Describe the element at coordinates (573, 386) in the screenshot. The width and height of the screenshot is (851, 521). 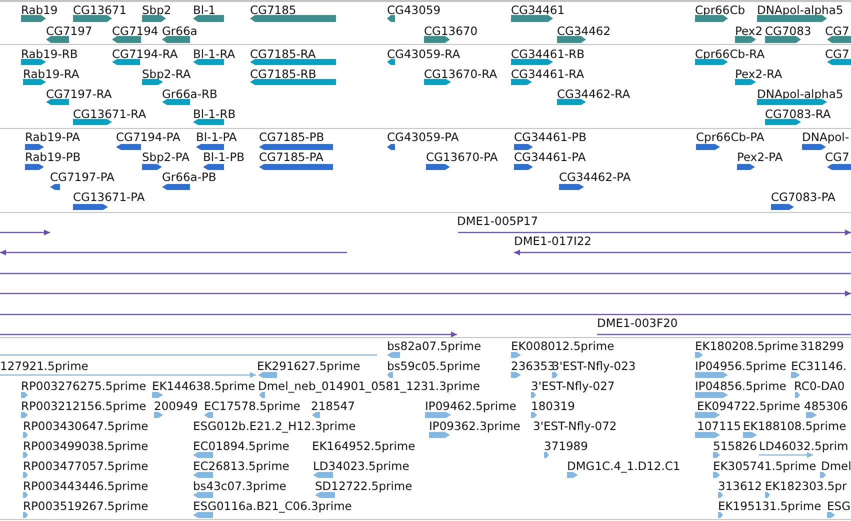
I see `est-label: 3'EST-Nfly-027` at that location.